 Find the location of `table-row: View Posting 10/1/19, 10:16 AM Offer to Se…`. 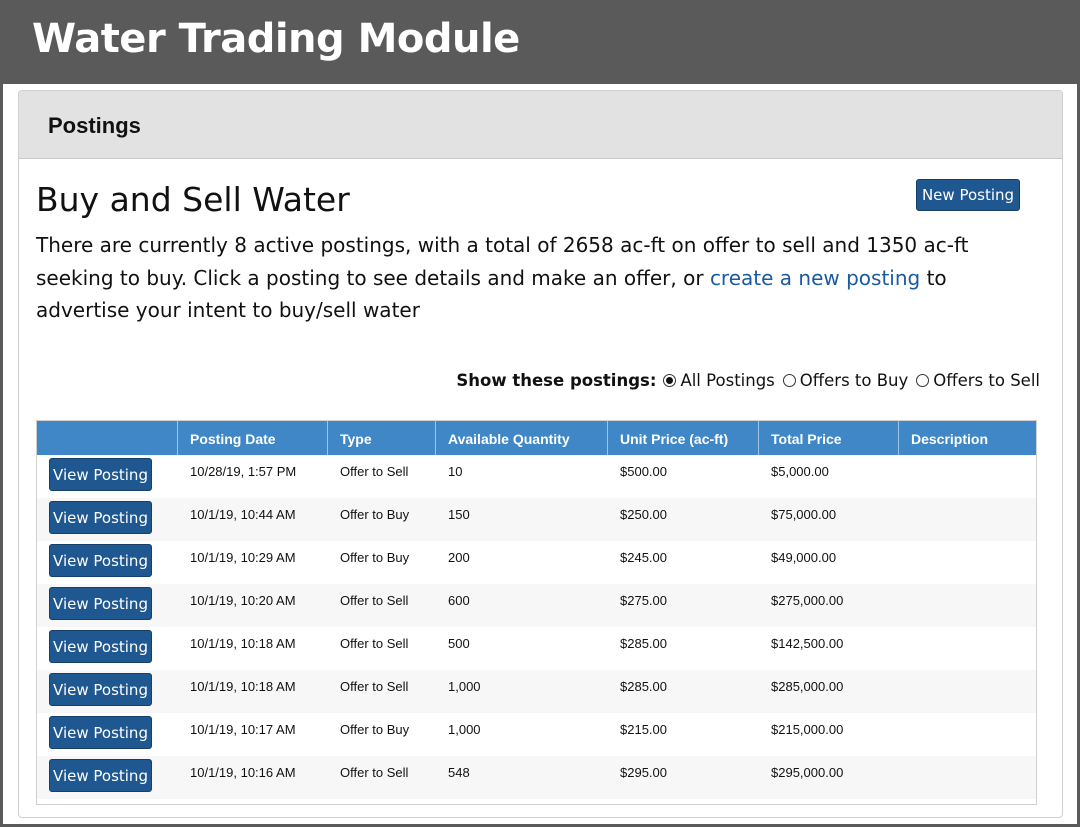

table-row: View Posting 10/1/19, 10:16 AM Offer to Se… is located at coordinates (536, 777).